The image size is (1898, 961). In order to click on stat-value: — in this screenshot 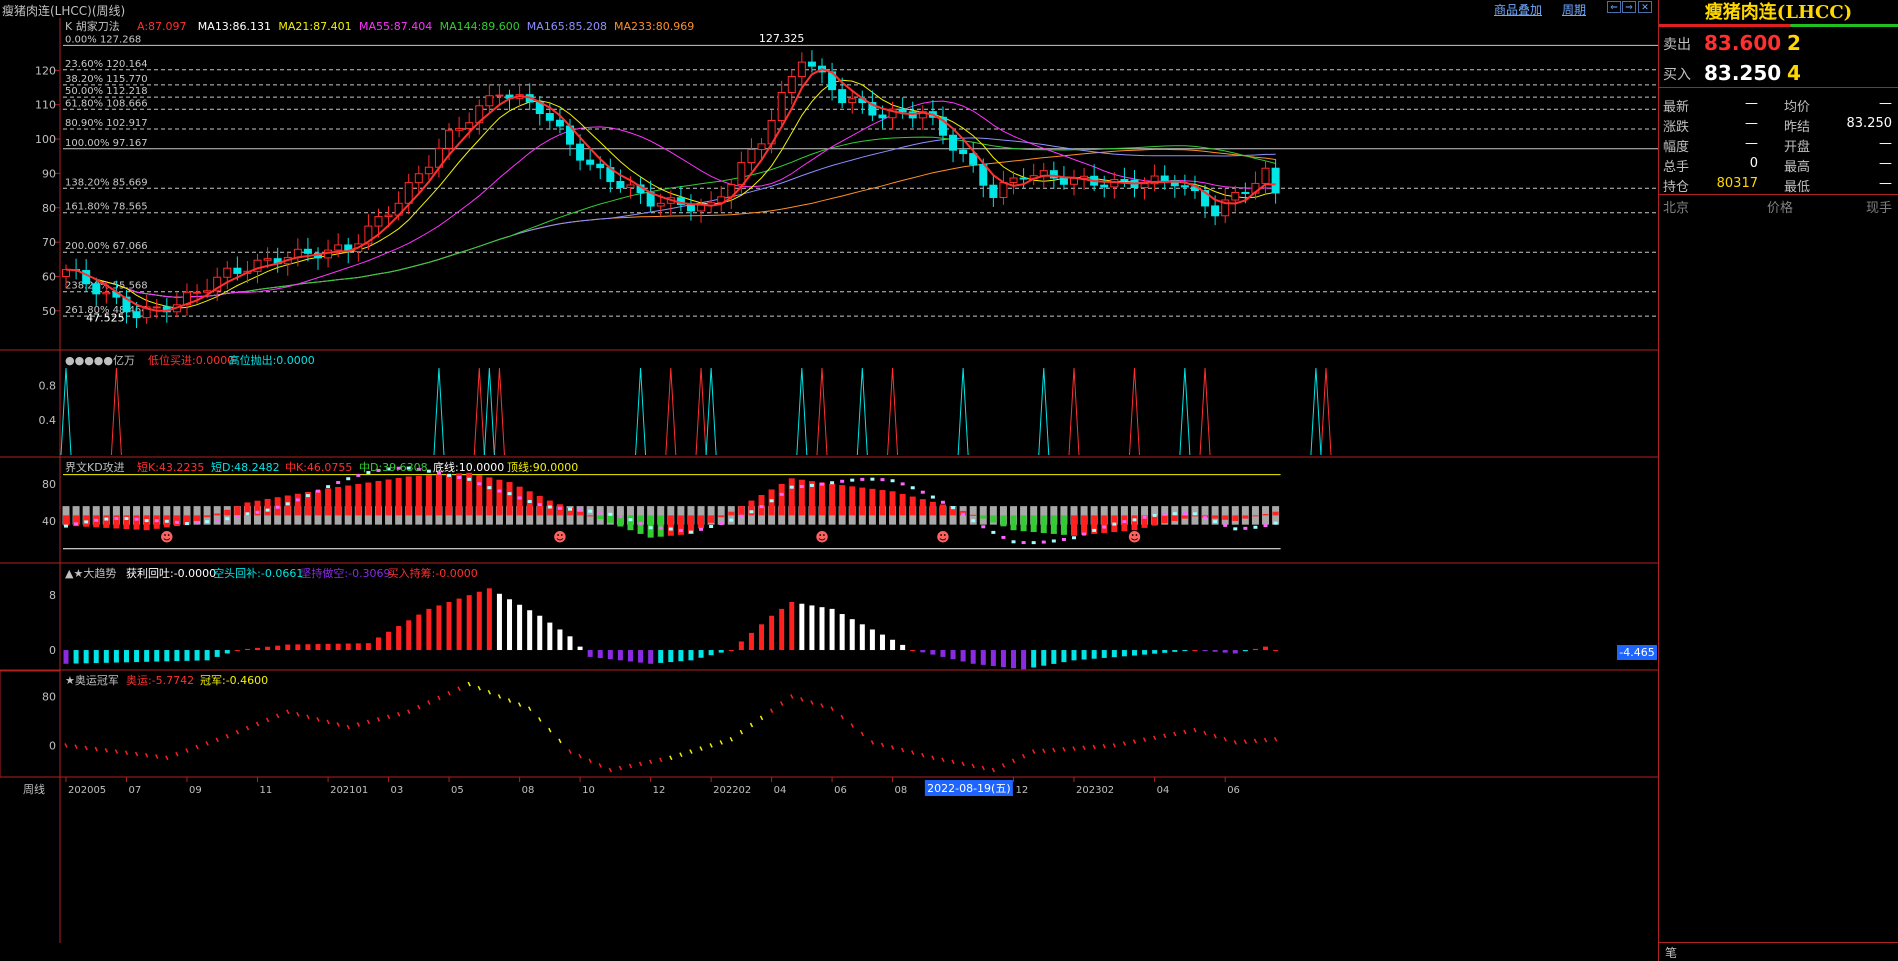, I will do `click(1885, 143)`.